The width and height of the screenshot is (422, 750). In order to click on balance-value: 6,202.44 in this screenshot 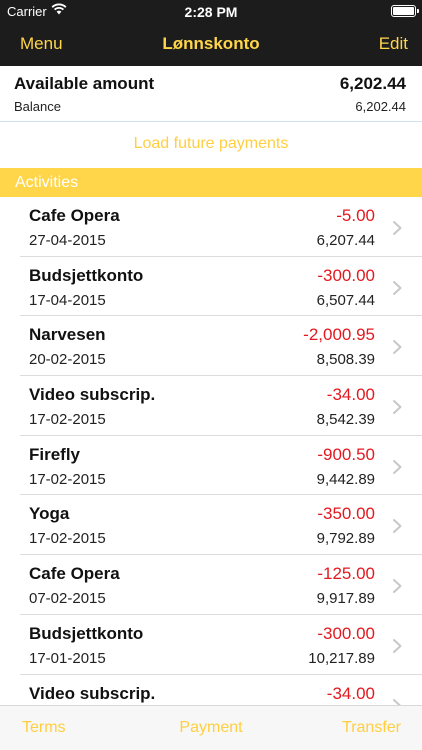, I will do `click(380, 106)`.